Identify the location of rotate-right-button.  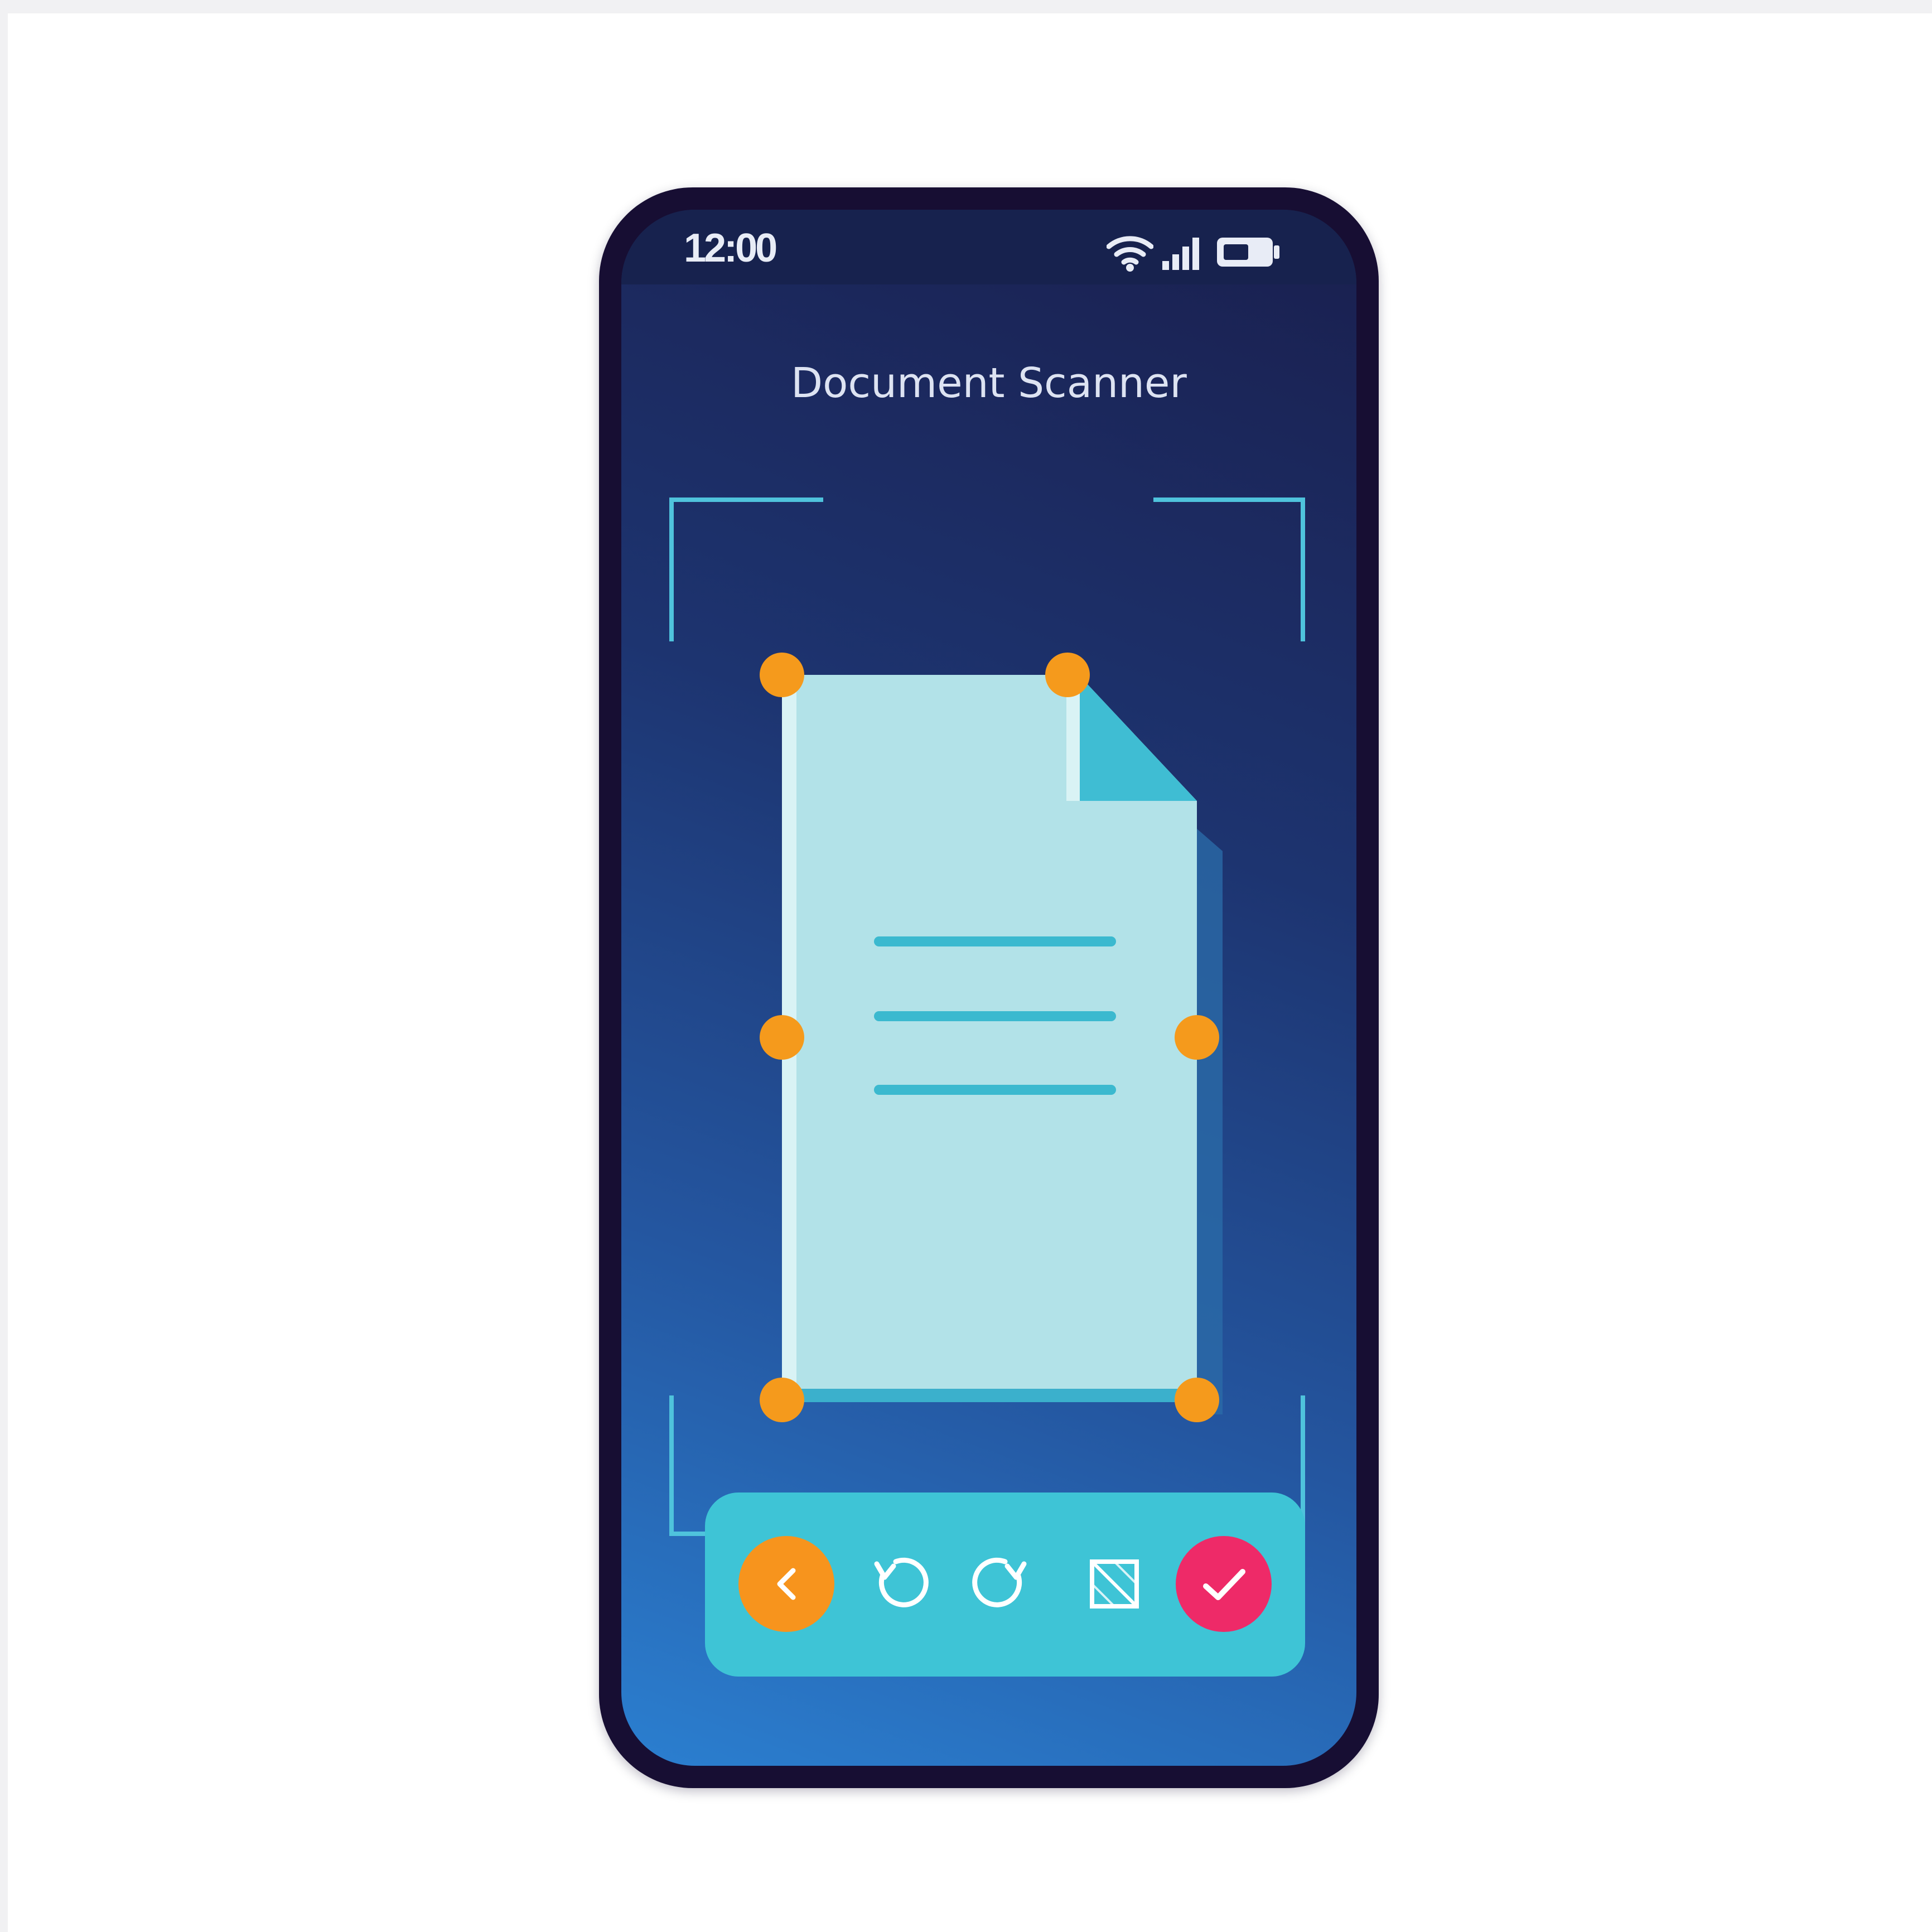
(1005, 1584).